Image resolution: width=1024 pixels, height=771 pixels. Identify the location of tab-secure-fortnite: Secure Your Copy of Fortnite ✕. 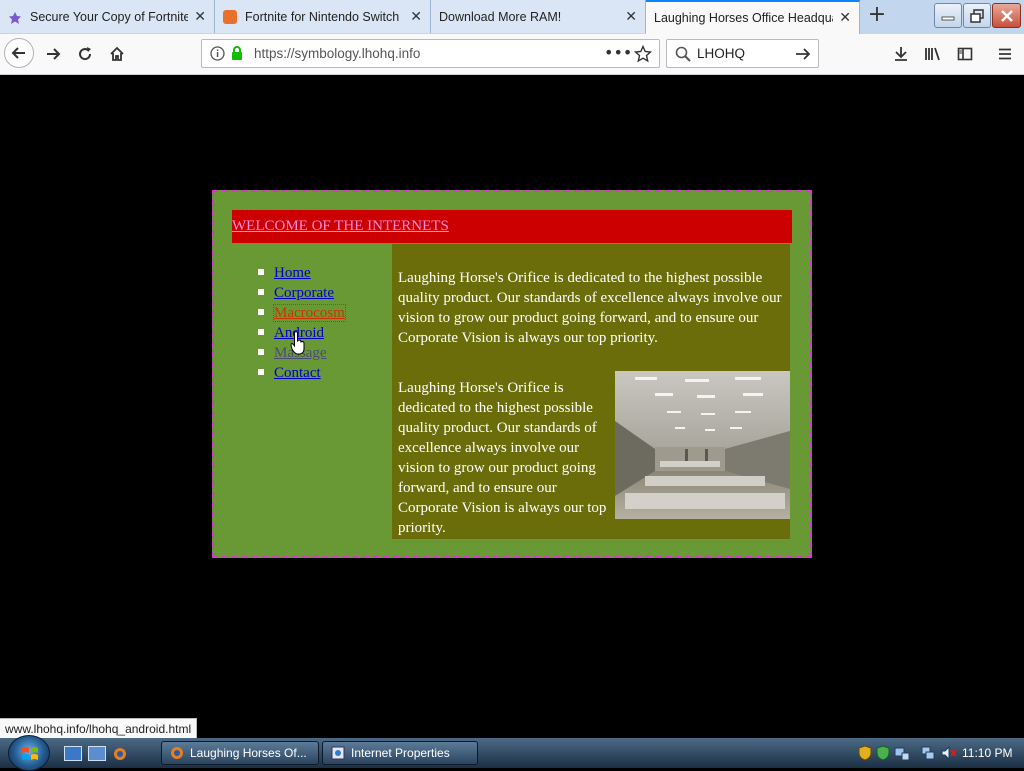
(107, 16).